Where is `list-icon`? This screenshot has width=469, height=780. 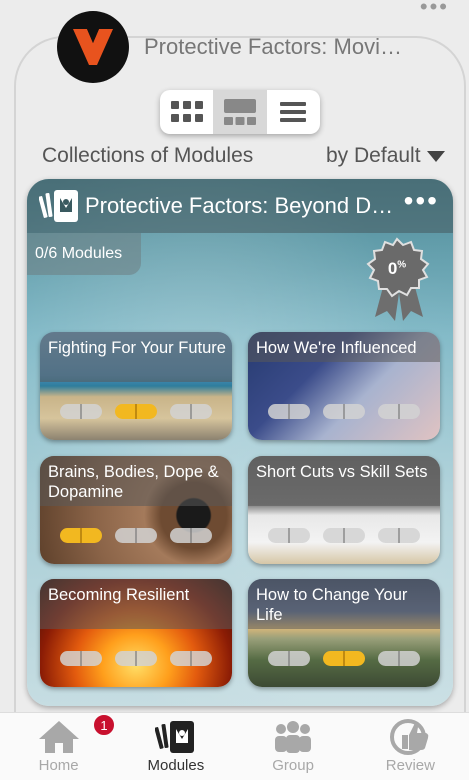 list-icon is located at coordinates (293, 112).